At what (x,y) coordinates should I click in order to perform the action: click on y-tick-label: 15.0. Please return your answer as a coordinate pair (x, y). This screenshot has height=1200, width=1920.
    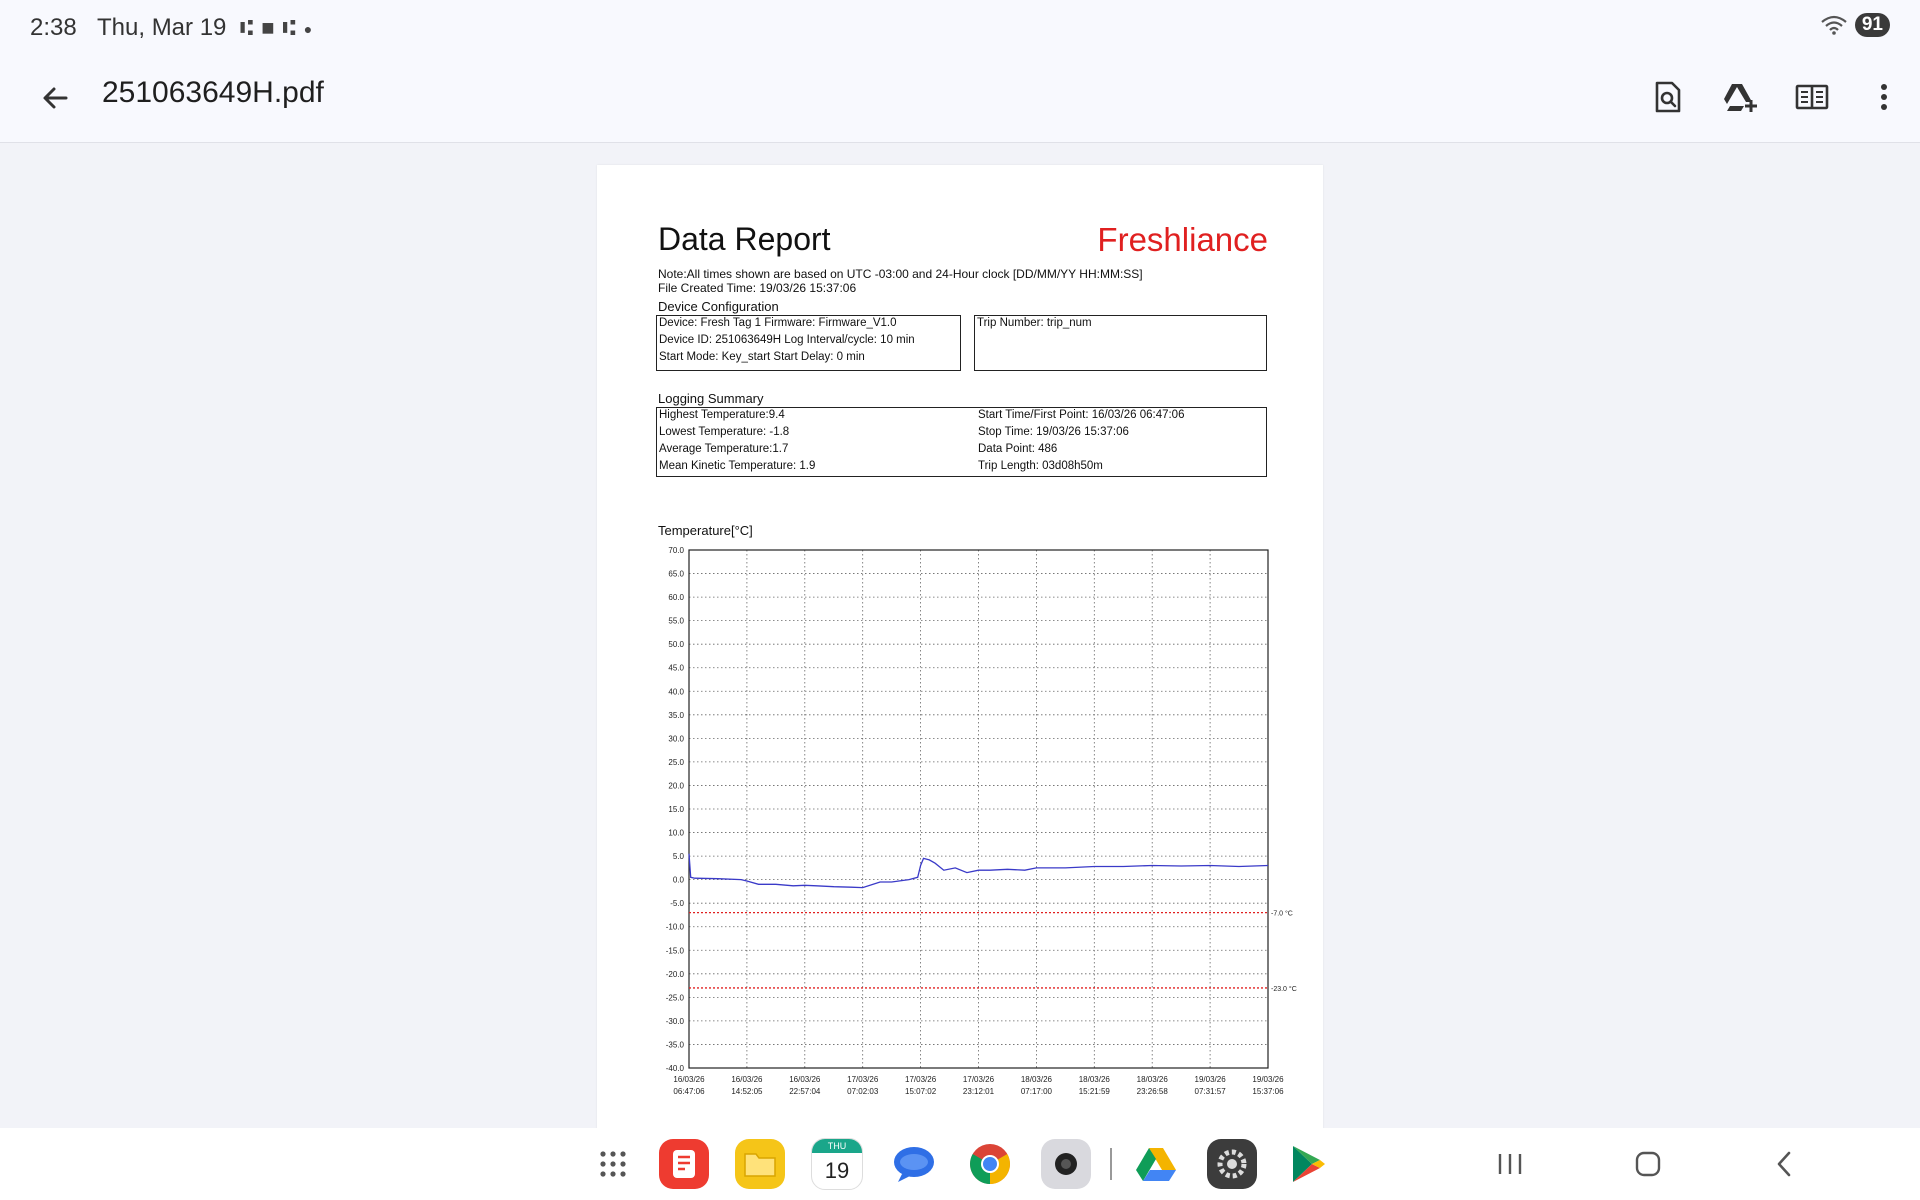
    Looking at the image, I should click on (676, 809).